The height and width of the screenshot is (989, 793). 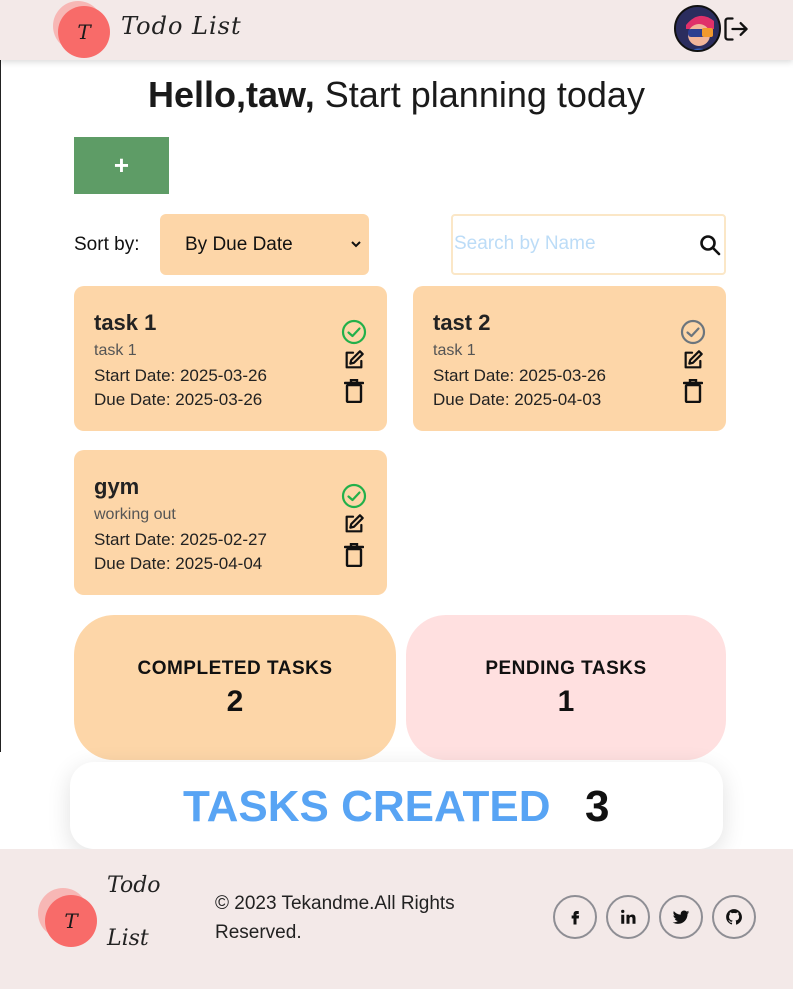 I want to click on task-start-date: Start Date: 2025-02-27, so click(x=180, y=539).